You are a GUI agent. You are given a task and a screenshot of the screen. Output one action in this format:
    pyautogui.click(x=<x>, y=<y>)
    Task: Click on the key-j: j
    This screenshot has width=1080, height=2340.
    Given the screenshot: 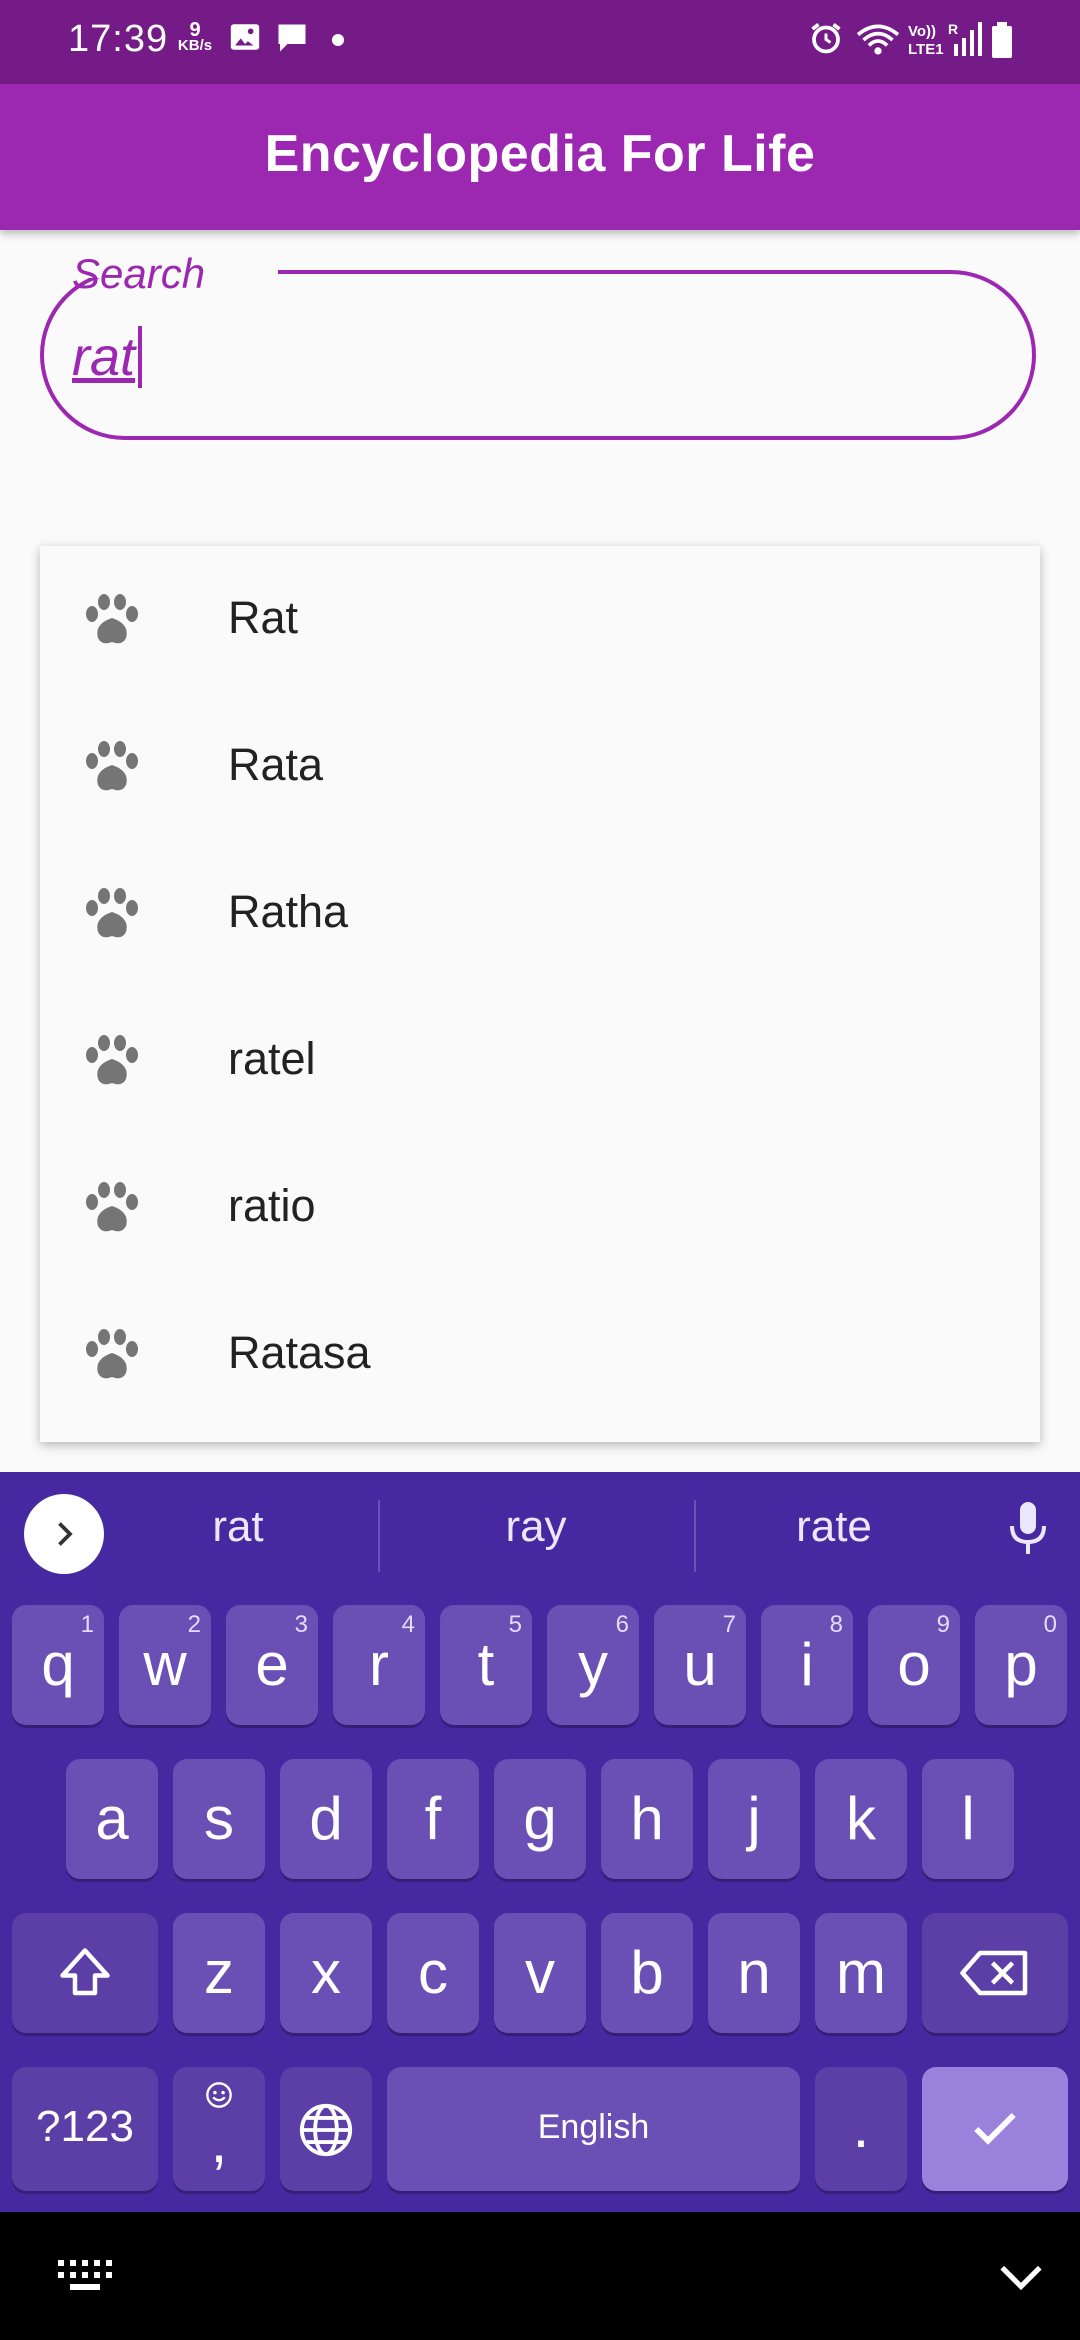 What is the action you would take?
    pyautogui.click(x=754, y=1819)
    